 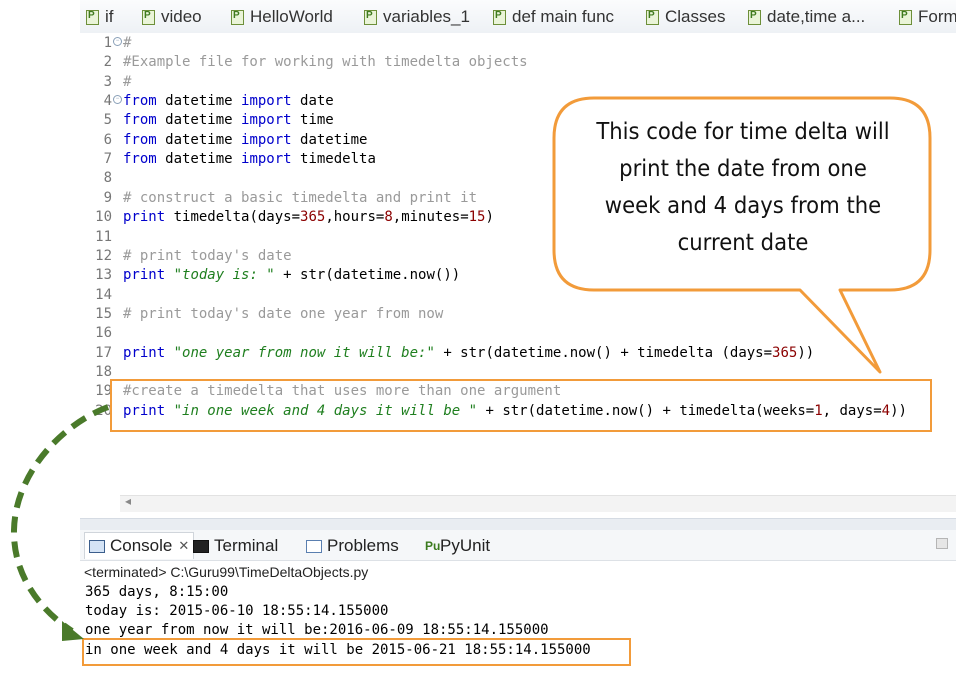 I want to click on line-number: 6, so click(x=107, y=139).